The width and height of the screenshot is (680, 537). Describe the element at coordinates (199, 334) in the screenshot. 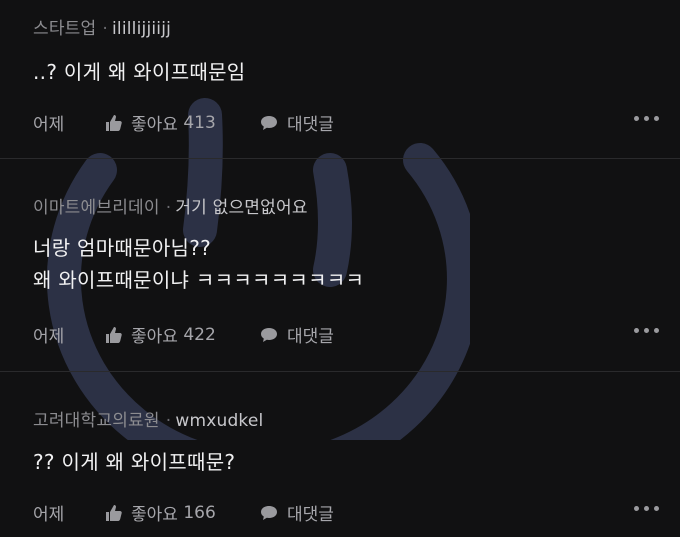

I see `like-count: 422` at that location.